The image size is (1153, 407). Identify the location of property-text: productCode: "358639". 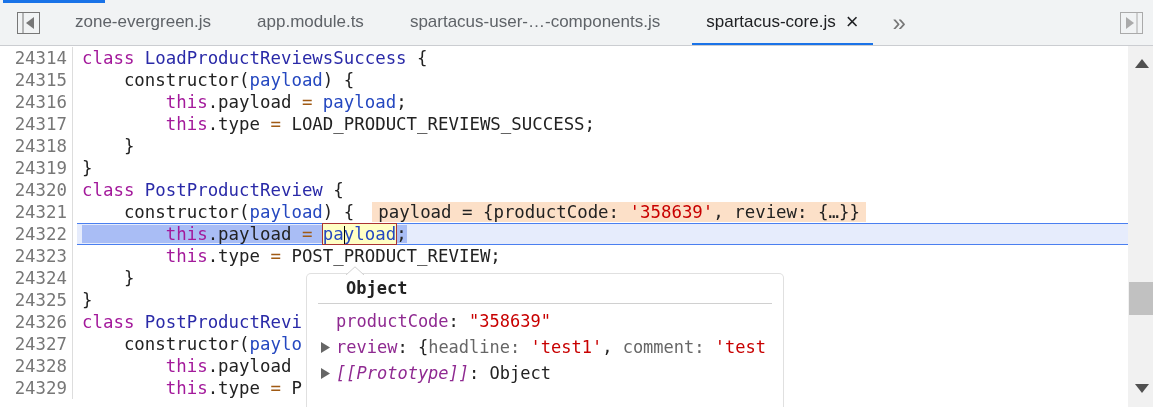
(443, 321).